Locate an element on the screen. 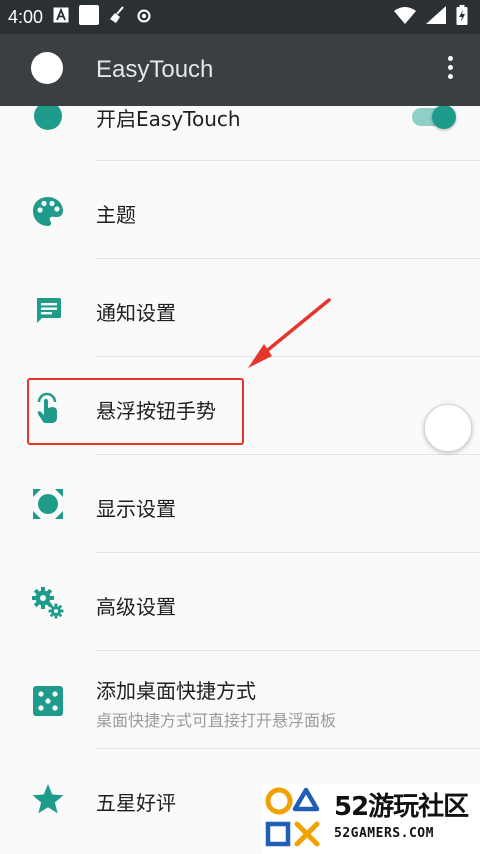 This screenshot has height=854, width=480. setting-advanced: 高级设置 is located at coordinates (240, 601).